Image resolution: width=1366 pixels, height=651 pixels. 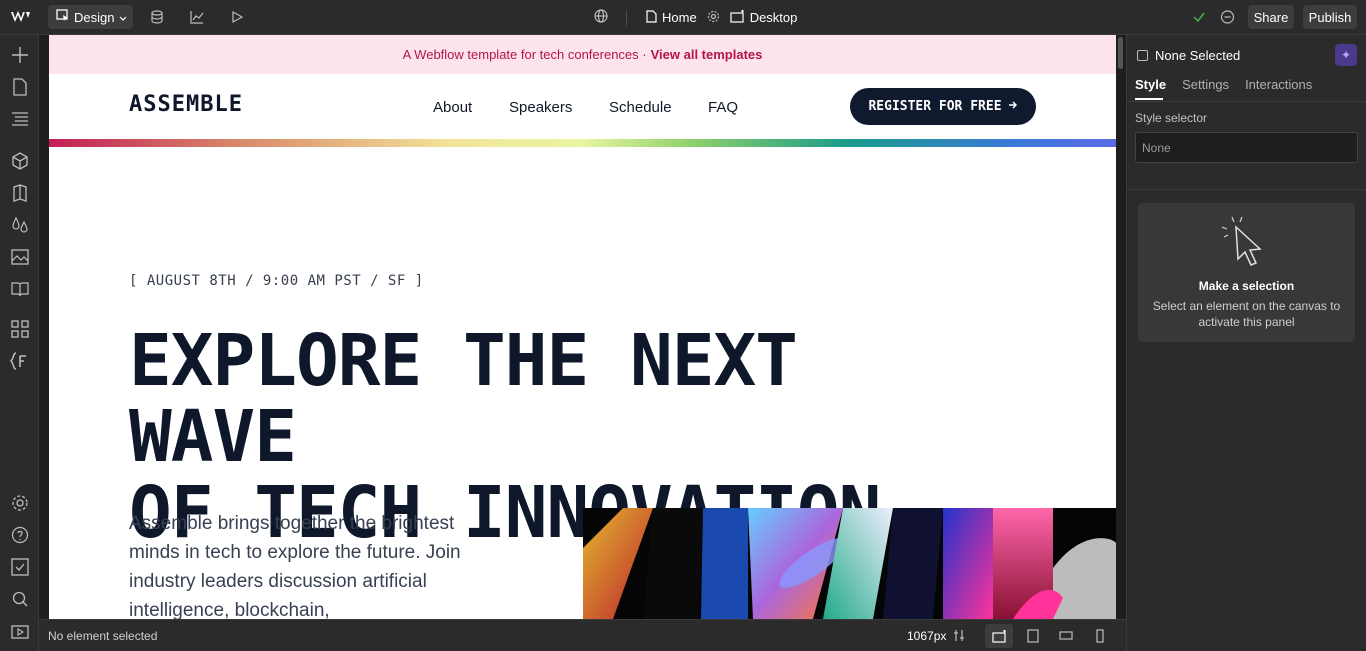 I want to click on settings-gear-icon, so click(x=20, y=503).